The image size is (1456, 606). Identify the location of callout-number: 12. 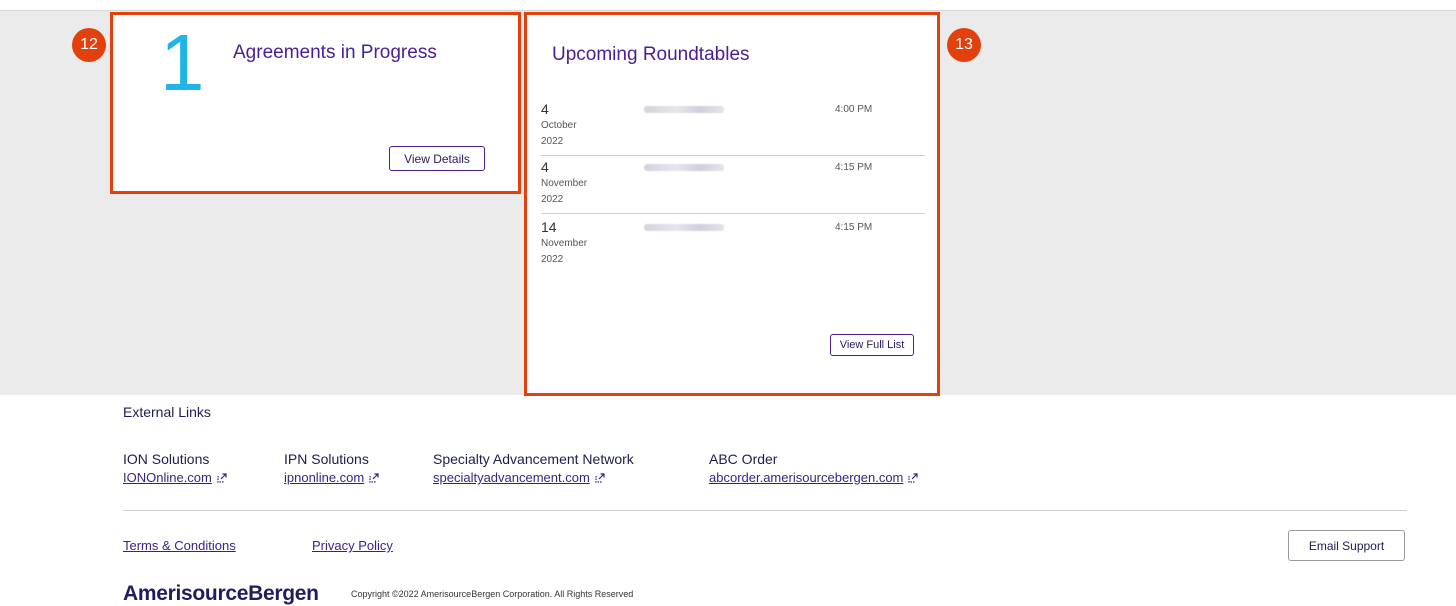
(89, 44).